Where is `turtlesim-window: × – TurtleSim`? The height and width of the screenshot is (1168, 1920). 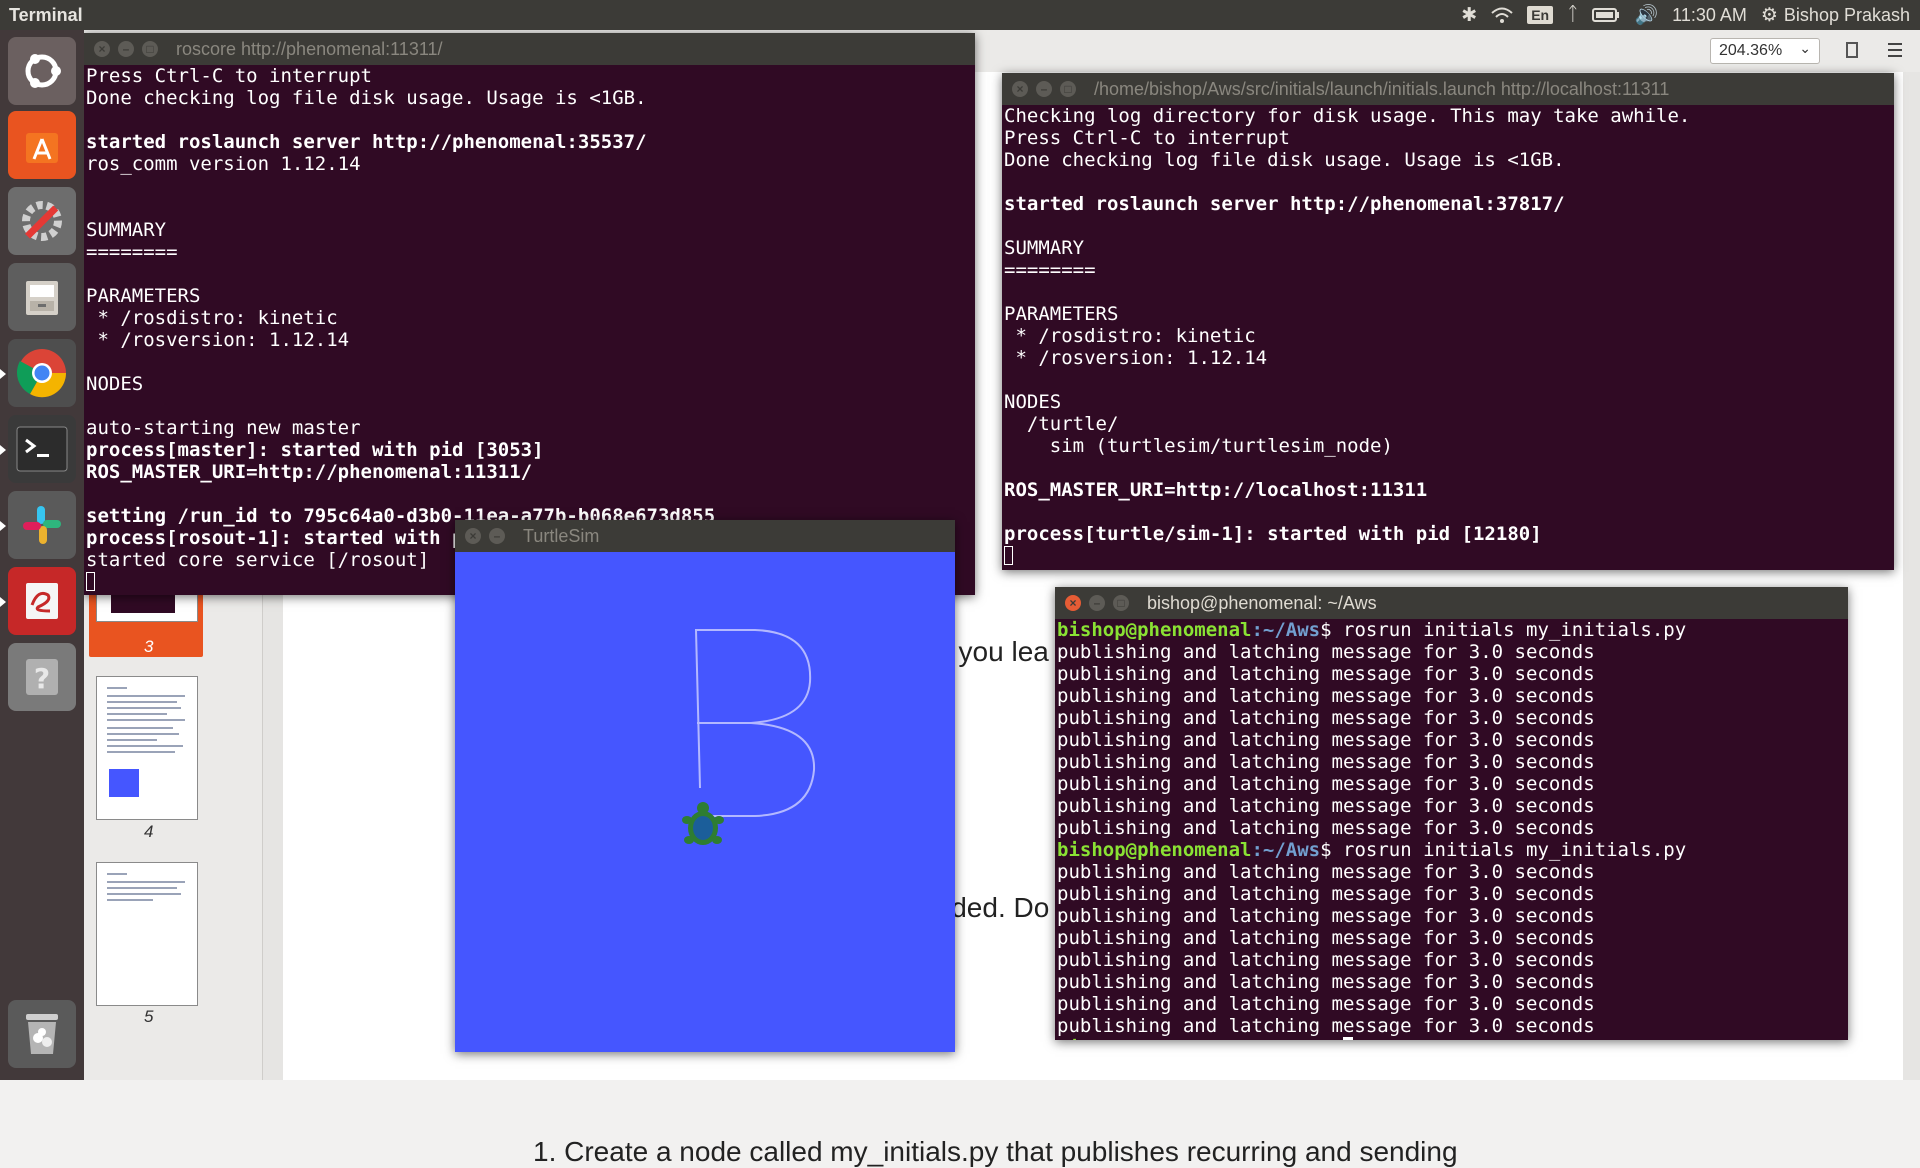
turtlesim-window: × – TurtleSim is located at coordinates (705, 786).